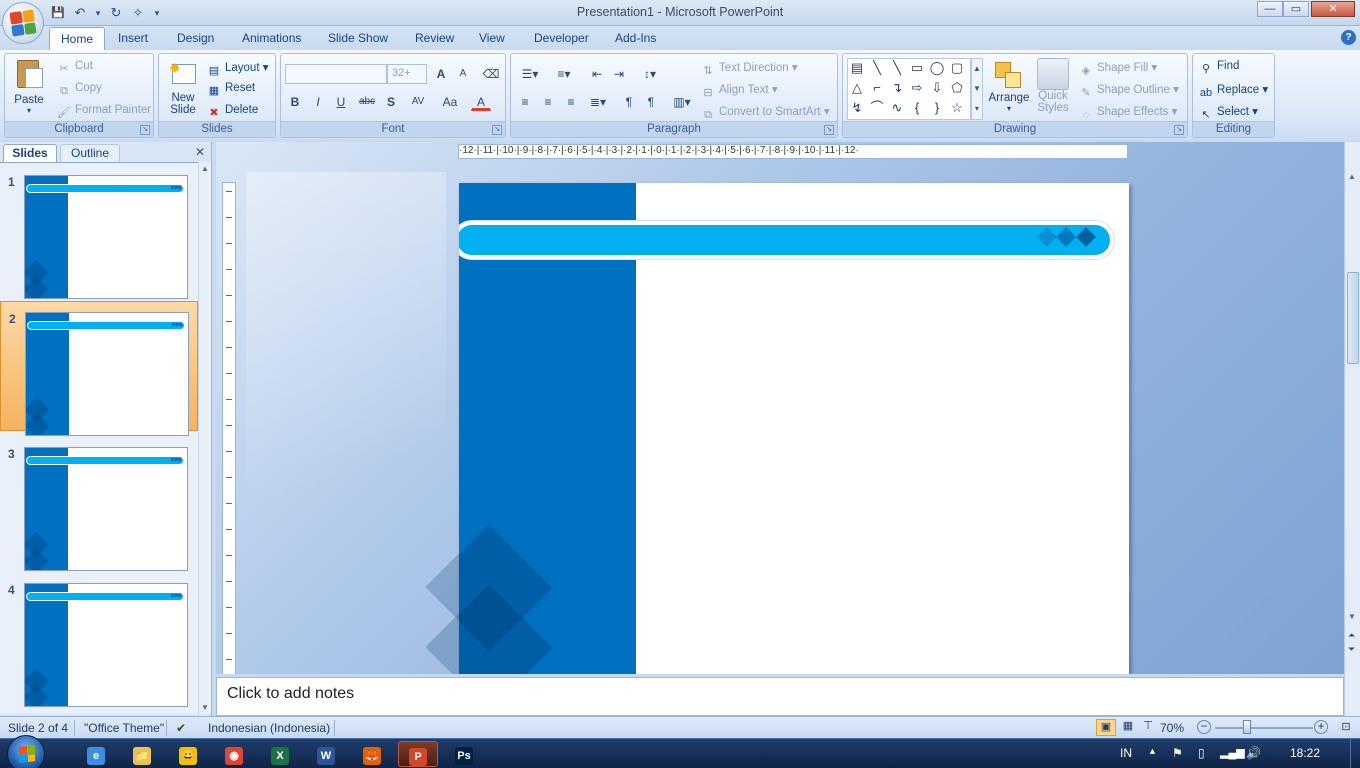 The height and width of the screenshot is (768, 1360). Describe the element at coordinates (1232, 752) in the screenshot. I see `network-signal-icon: ▂▄▆` at that location.